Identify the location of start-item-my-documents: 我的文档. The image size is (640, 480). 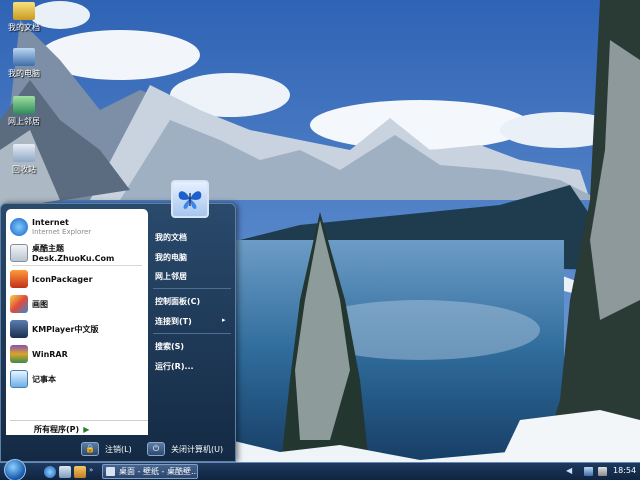
(171, 237).